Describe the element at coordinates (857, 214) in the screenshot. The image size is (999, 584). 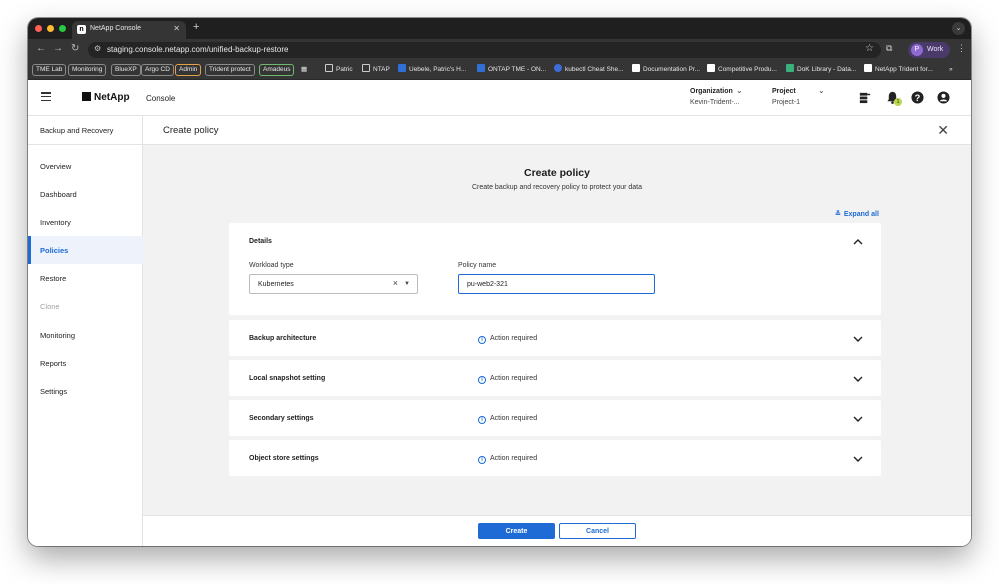
I see `expand-all-button: ≚ Expand all` at that location.